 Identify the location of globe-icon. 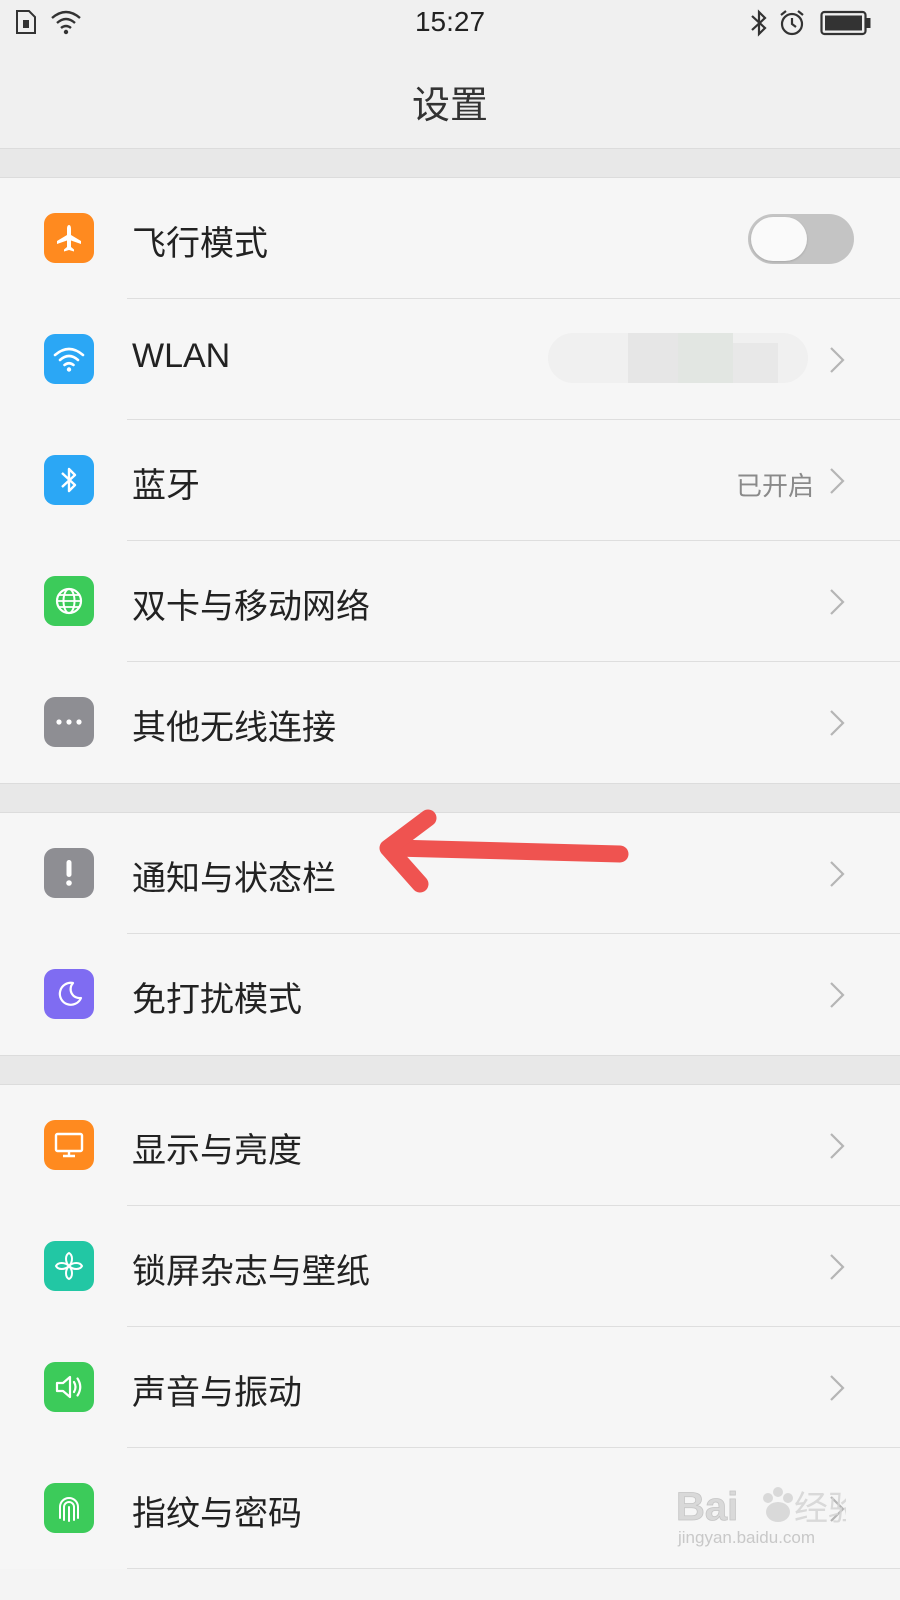
(69, 601).